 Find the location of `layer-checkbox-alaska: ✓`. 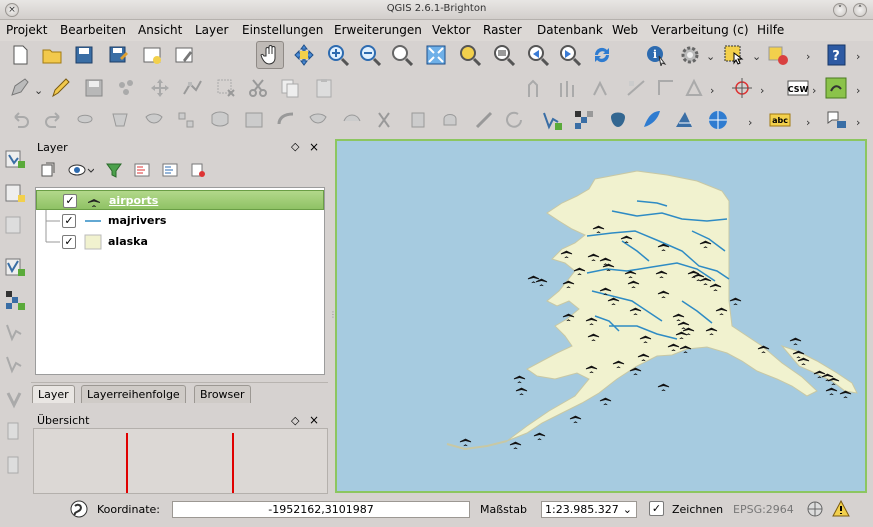

layer-checkbox-alaska: ✓ is located at coordinates (69, 242).